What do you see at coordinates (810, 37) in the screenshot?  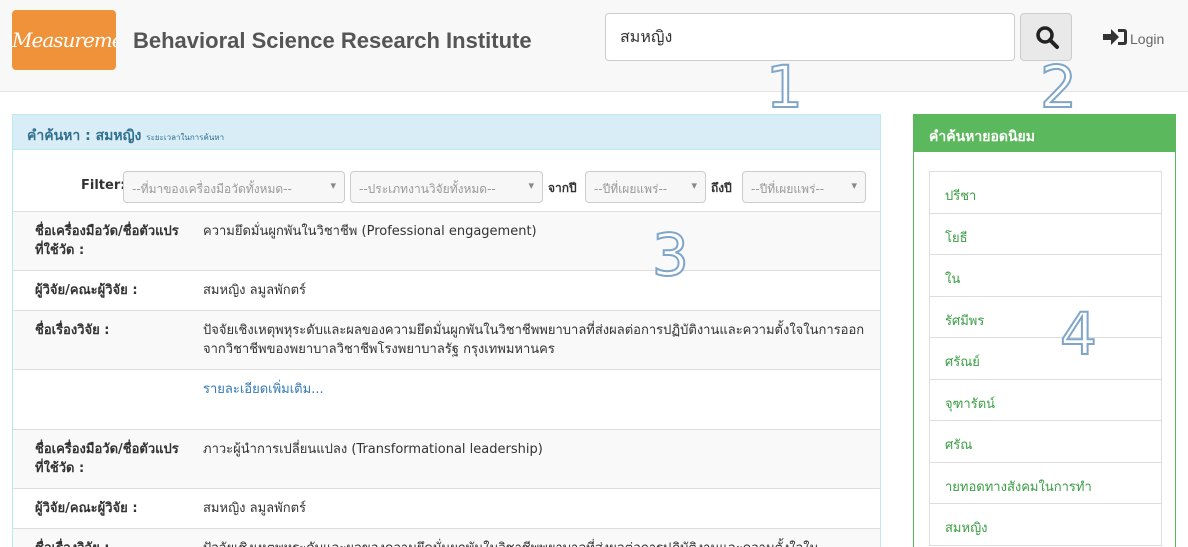 I see `search-input` at bounding box center [810, 37].